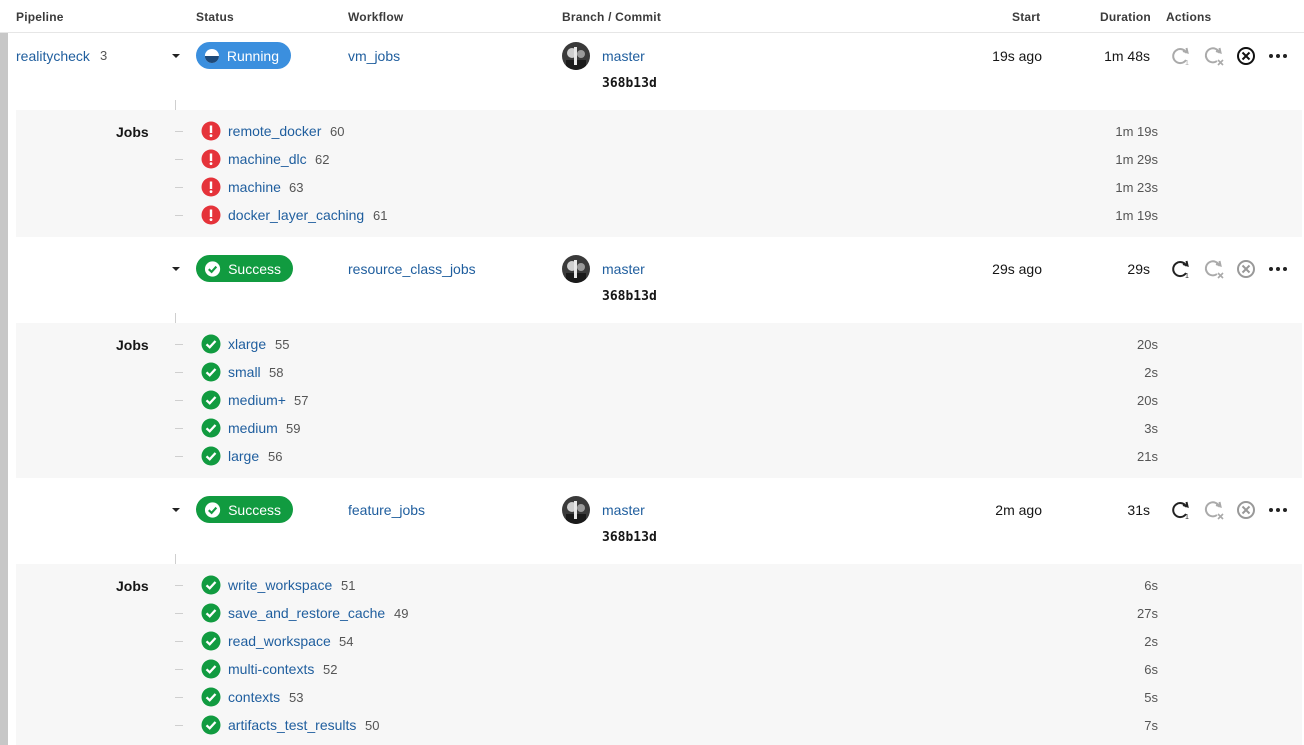 This screenshot has height=745, width=1304. I want to click on success-check-icon, so click(212, 509).